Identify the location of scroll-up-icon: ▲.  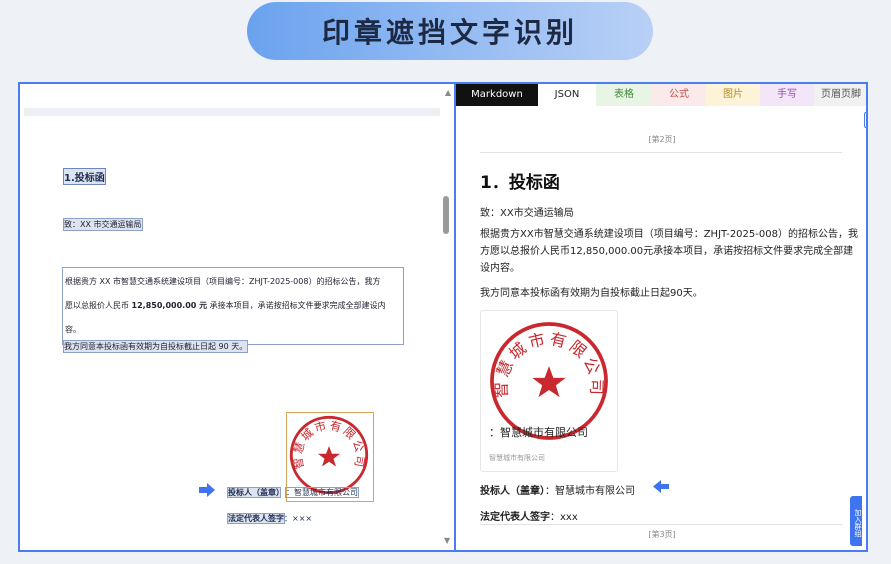
(448, 92).